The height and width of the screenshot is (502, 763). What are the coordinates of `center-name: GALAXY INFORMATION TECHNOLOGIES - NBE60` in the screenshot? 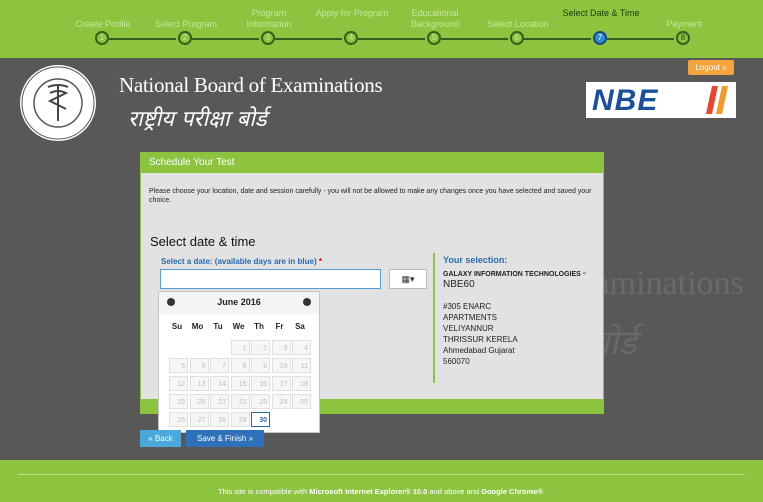 It's located at (515, 279).